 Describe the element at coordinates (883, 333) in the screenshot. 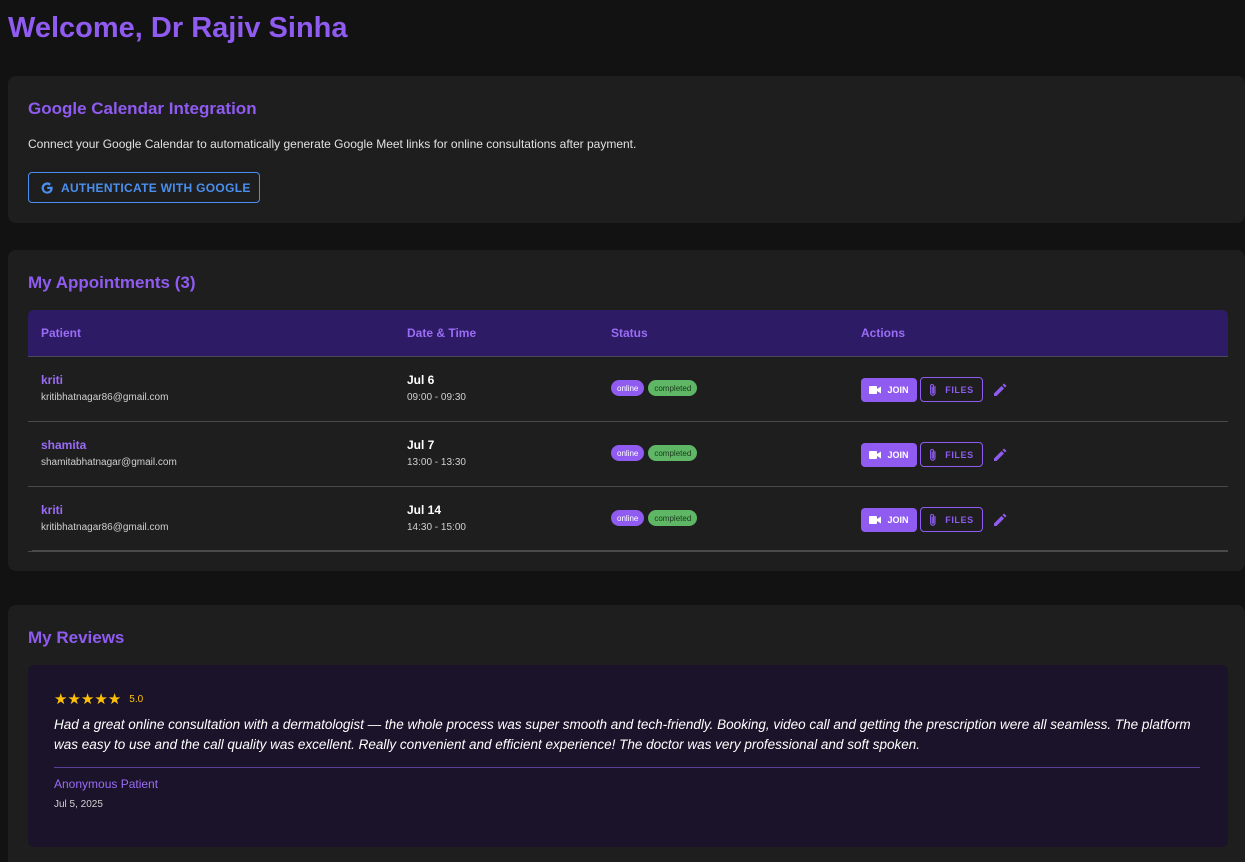

I see `column-header-actions: Actions` at that location.